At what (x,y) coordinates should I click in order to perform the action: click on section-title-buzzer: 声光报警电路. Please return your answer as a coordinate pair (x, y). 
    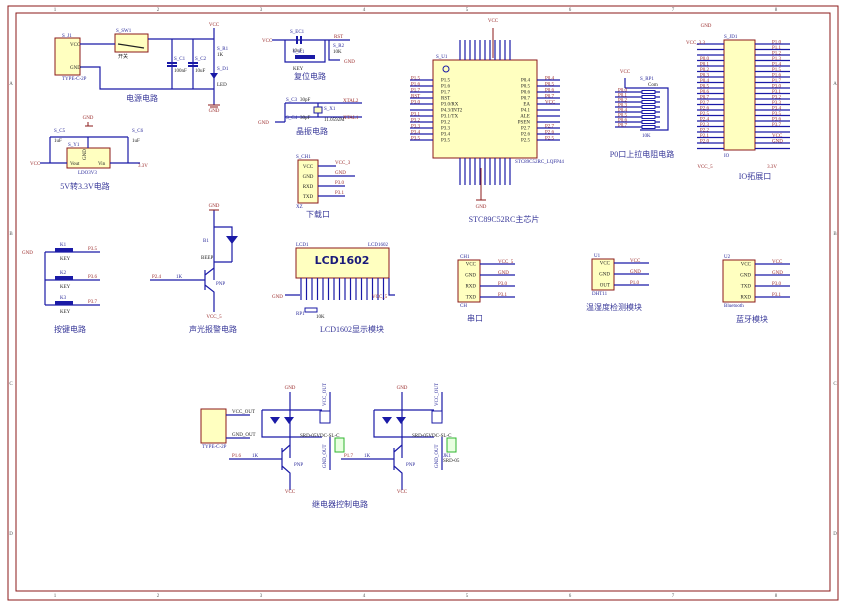
    Looking at the image, I should click on (213, 329).